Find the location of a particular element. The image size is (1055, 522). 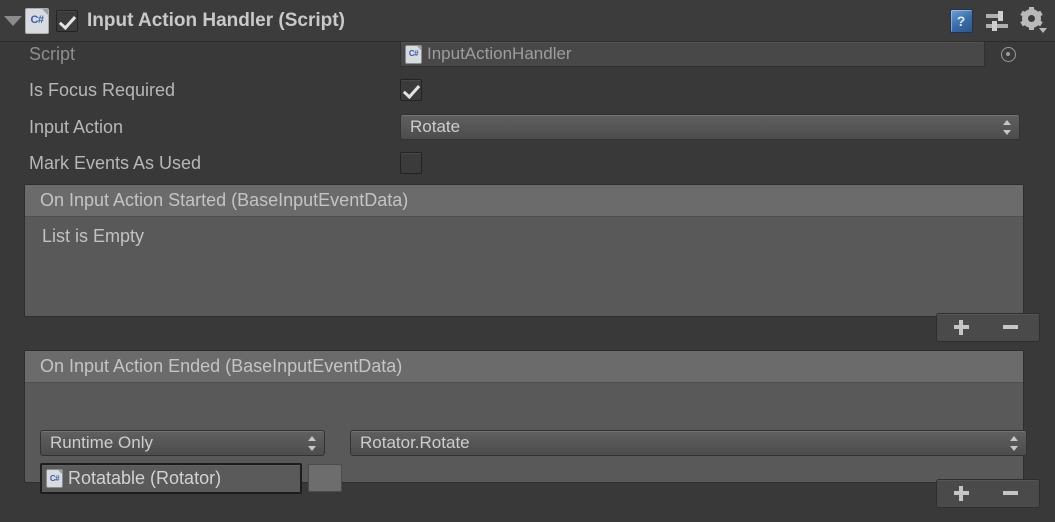

property-row-is-focus-required: Is Focus Required is located at coordinates (527, 90).